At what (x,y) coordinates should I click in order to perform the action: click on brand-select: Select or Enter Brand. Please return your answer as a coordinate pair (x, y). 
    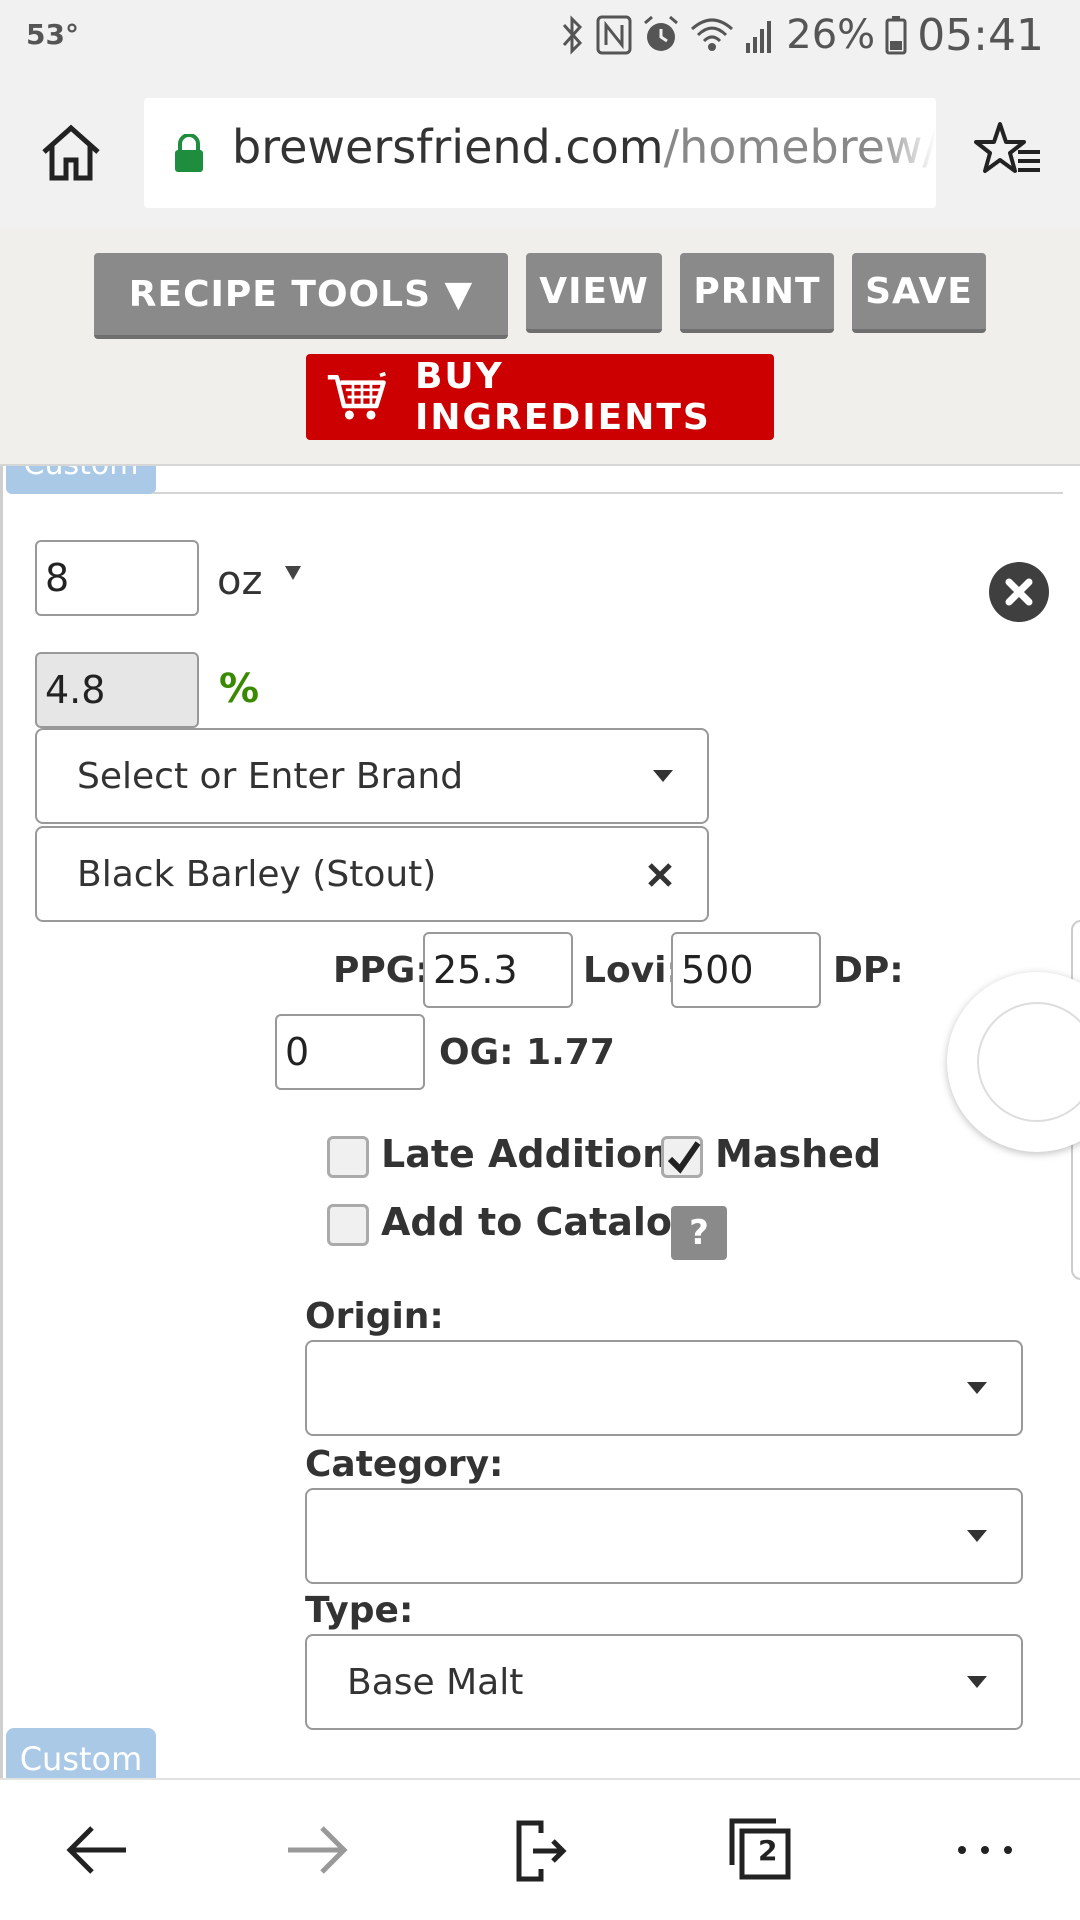
    Looking at the image, I should click on (372, 776).